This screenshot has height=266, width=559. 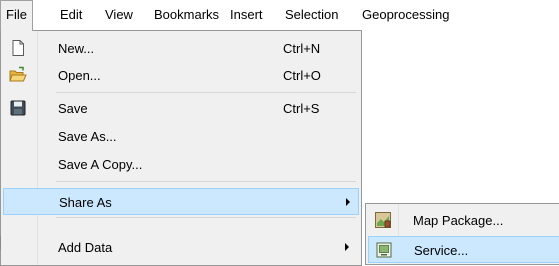 I want to click on menu-item-shortcut: Ctrl+S, so click(x=301, y=108).